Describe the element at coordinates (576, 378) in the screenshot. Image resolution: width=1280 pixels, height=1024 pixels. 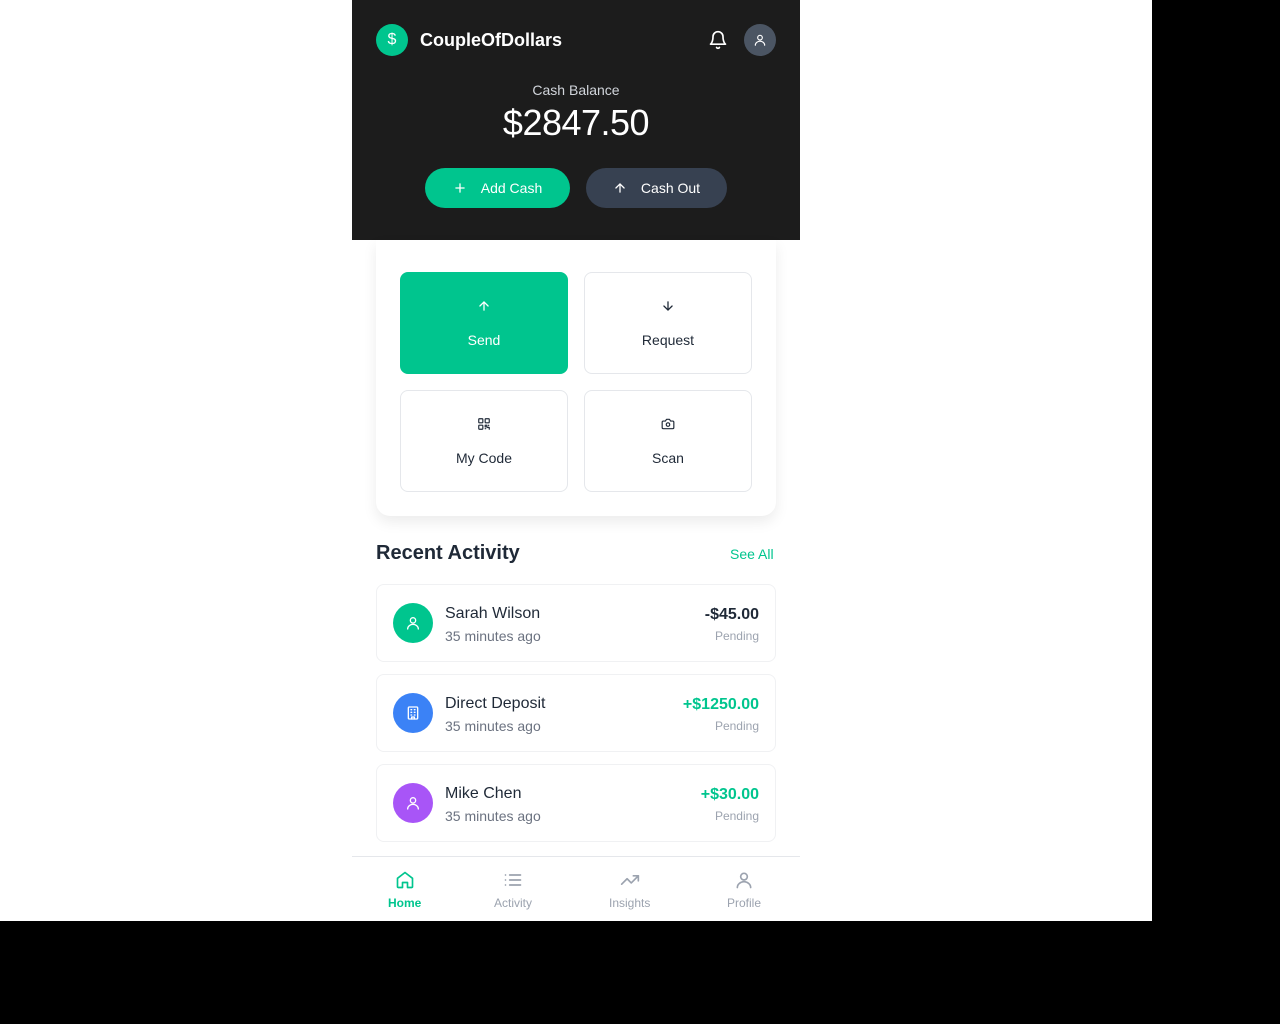
I see `quick-actions-card: Send Request My Code Scan` at that location.